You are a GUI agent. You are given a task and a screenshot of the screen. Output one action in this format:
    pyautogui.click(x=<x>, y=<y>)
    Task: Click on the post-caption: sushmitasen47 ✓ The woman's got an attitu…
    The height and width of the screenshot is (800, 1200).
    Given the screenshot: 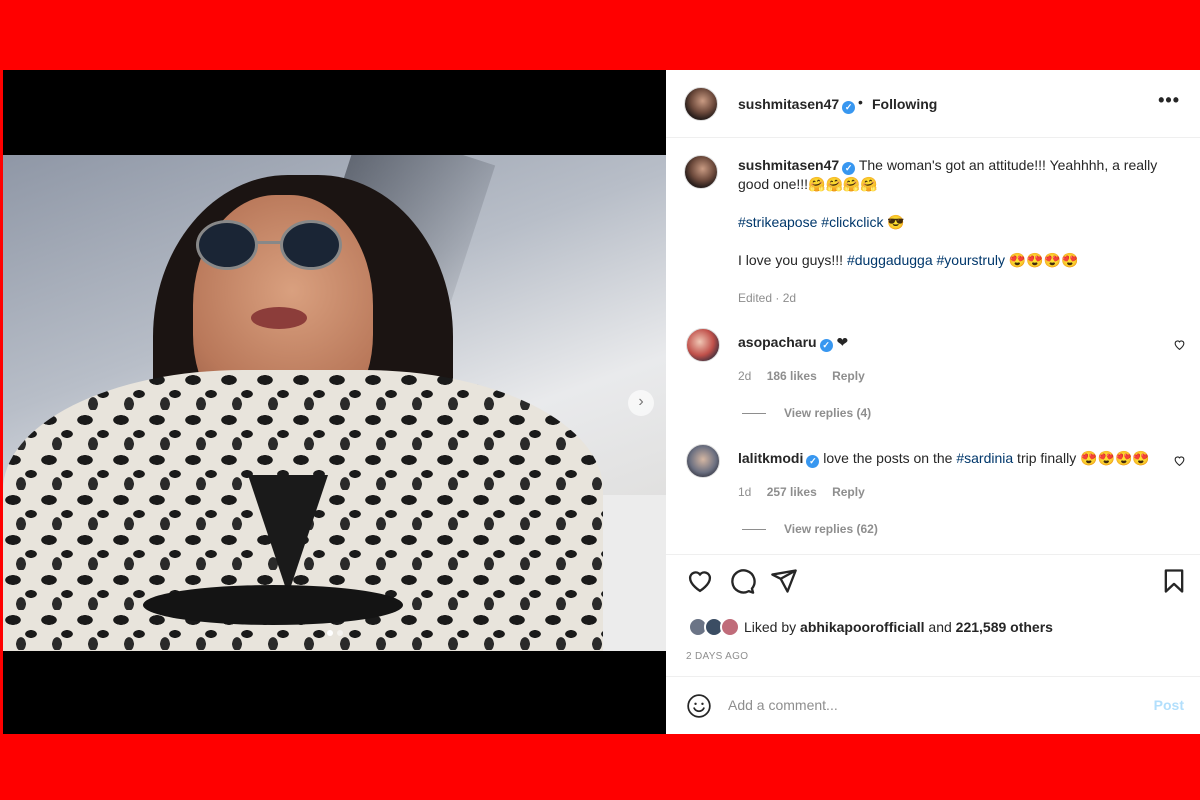 What is the action you would take?
    pyautogui.click(x=948, y=232)
    